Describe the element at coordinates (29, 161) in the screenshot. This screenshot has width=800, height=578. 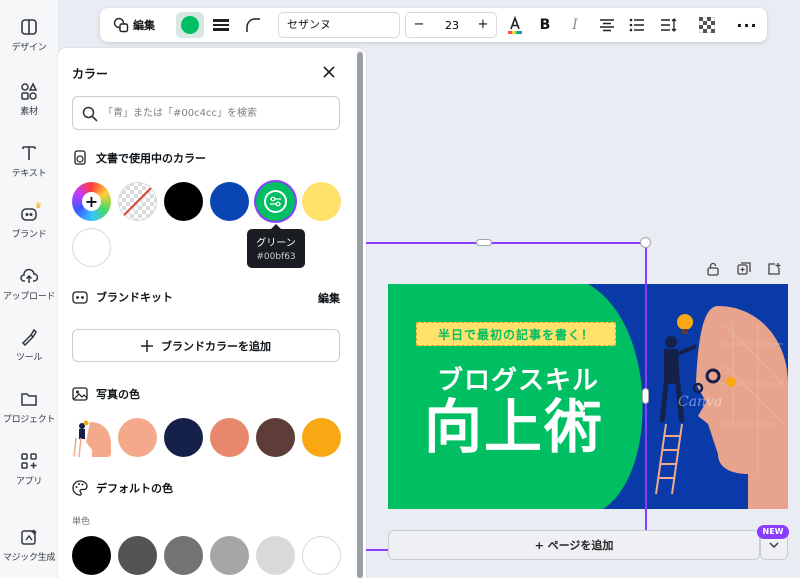
I see `sidebar-item-text: テキスト` at that location.